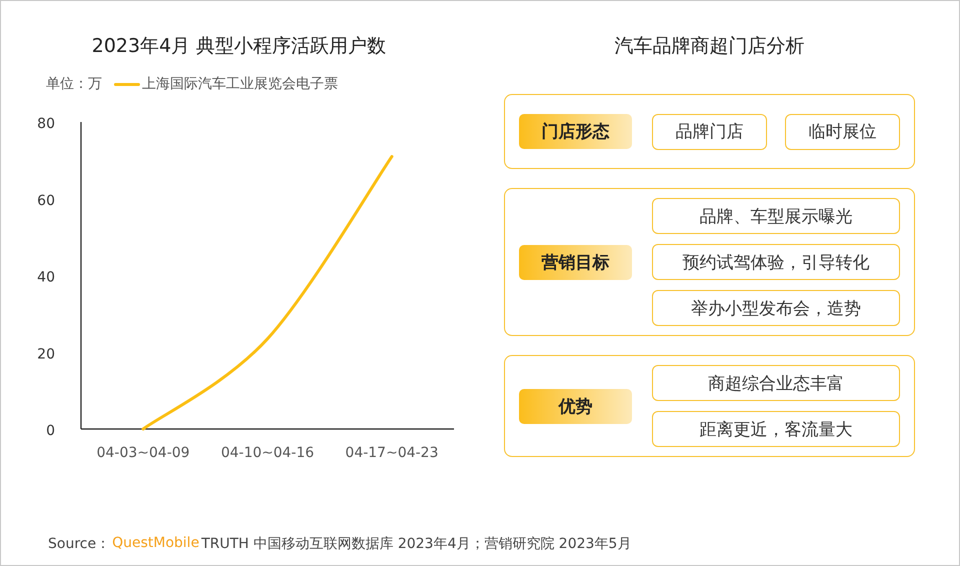 The height and width of the screenshot is (566, 960). What do you see at coordinates (575, 406) in the screenshot?
I see `section-label: 优势` at bounding box center [575, 406].